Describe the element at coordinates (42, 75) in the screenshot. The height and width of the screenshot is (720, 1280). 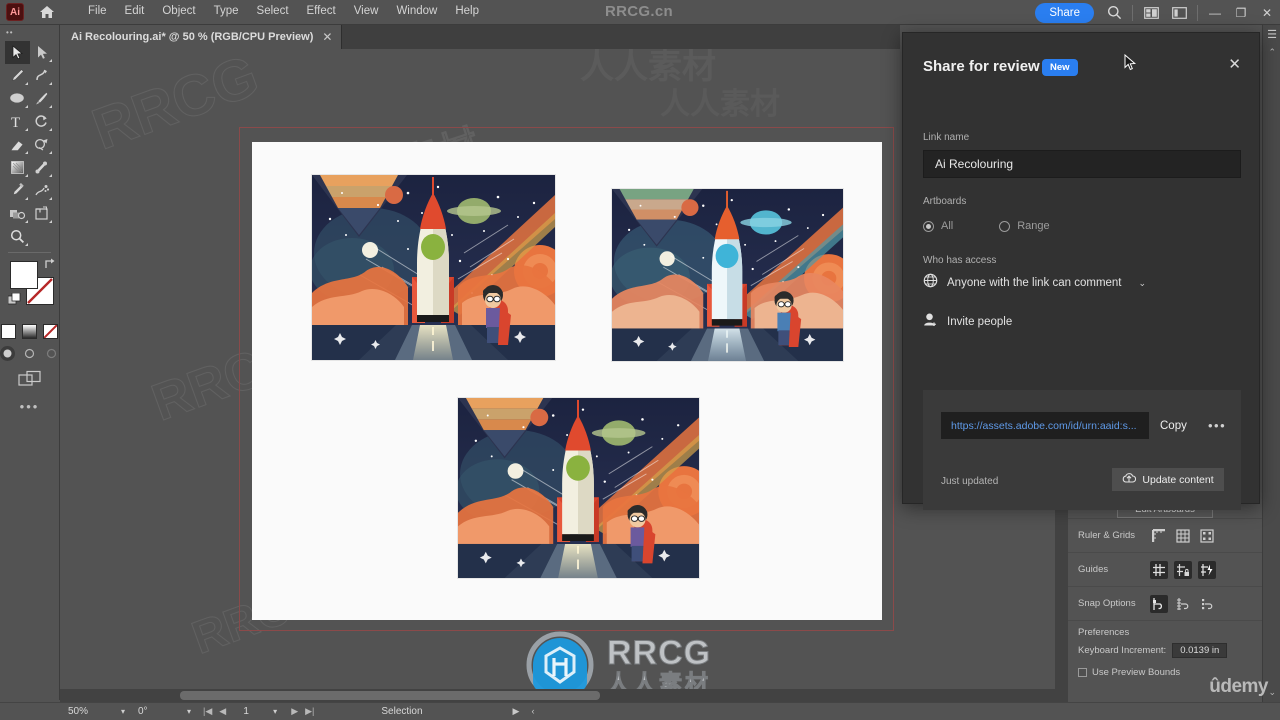
I see `curvature-tool` at that location.